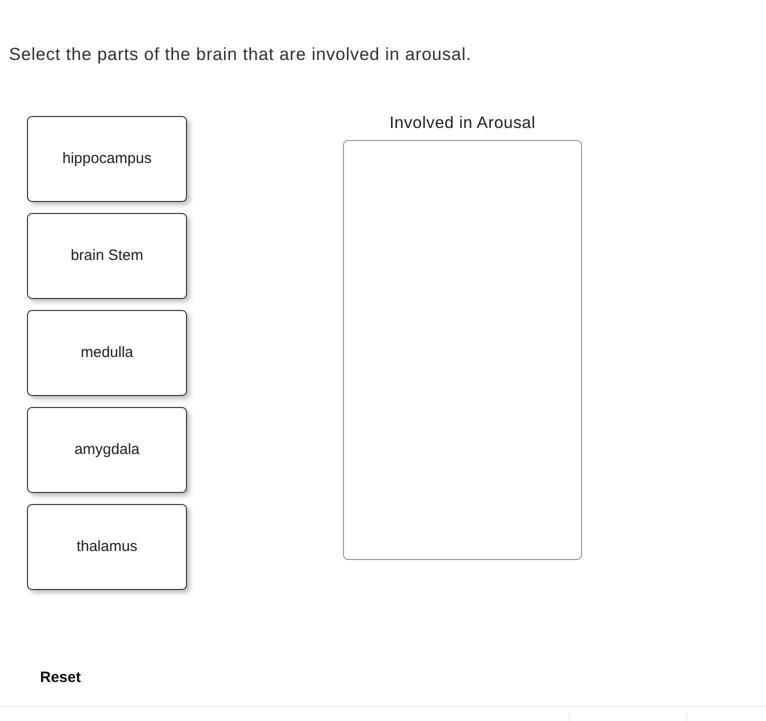  Describe the element at coordinates (107, 547) in the screenshot. I see `answer-card: thalamus` at that location.